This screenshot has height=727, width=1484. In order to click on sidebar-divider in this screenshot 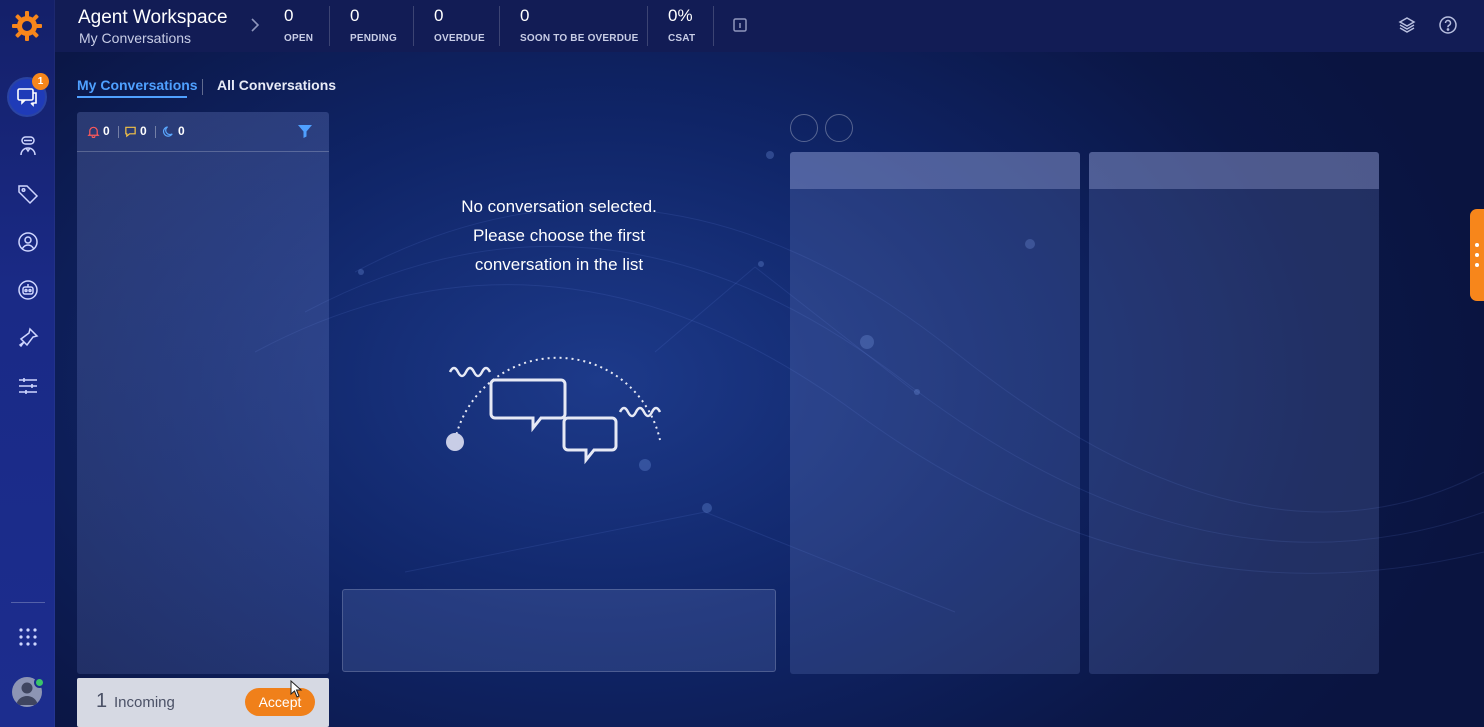, I will do `click(28, 602)`.